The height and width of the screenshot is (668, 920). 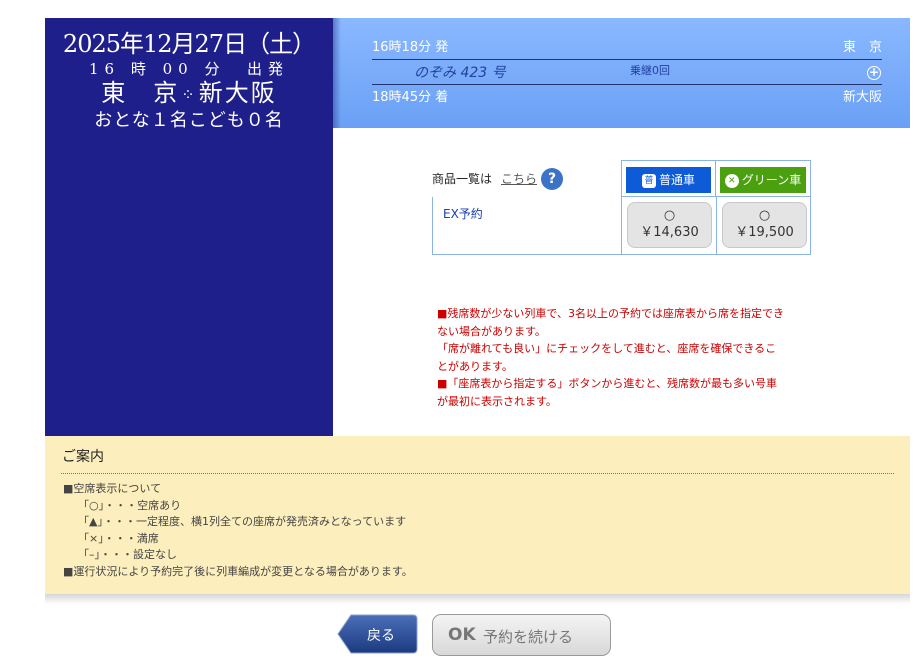 What do you see at coordinates (519, 178) in the screenshot?
I see `product-list-link: こちら` at bounding box center [519, 178].